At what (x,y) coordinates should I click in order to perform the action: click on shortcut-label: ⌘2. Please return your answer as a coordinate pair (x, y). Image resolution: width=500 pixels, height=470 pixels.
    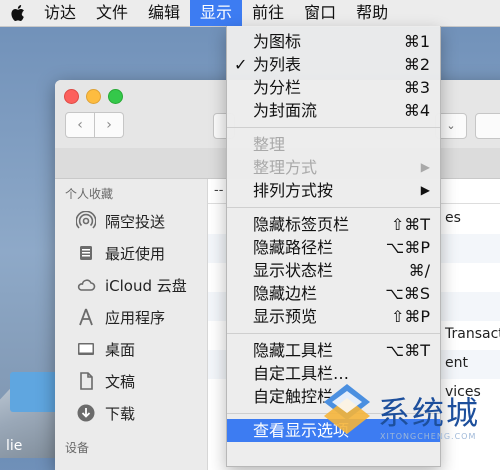
    Looking at the image, I should click on (416, 64).